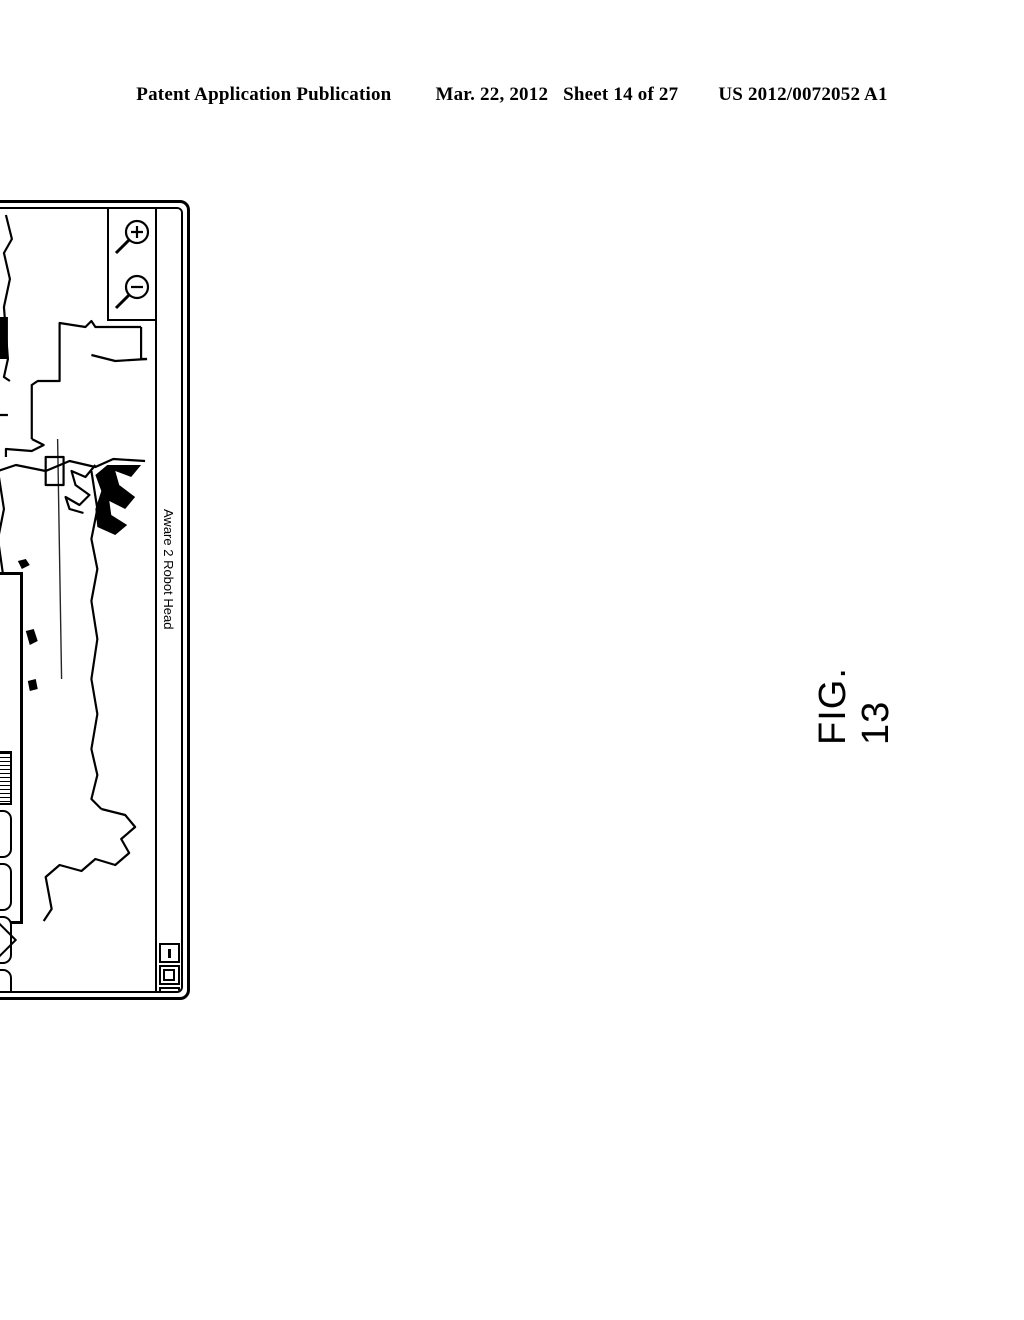  What do you see at coordinates (131, 265) in the screenshot?
I see `zoom-toolbar` at bounding box center [131, 265].